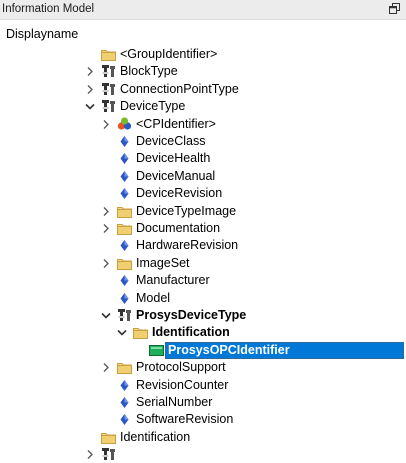  I want to click on tree-item: Model, so click(203, 298).